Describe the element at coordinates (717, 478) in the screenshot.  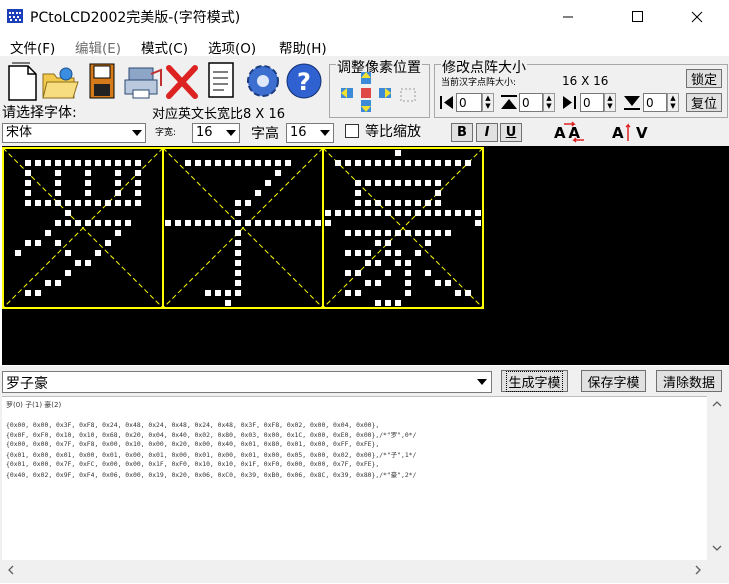
I see `vertical-scrollbar` at that location.